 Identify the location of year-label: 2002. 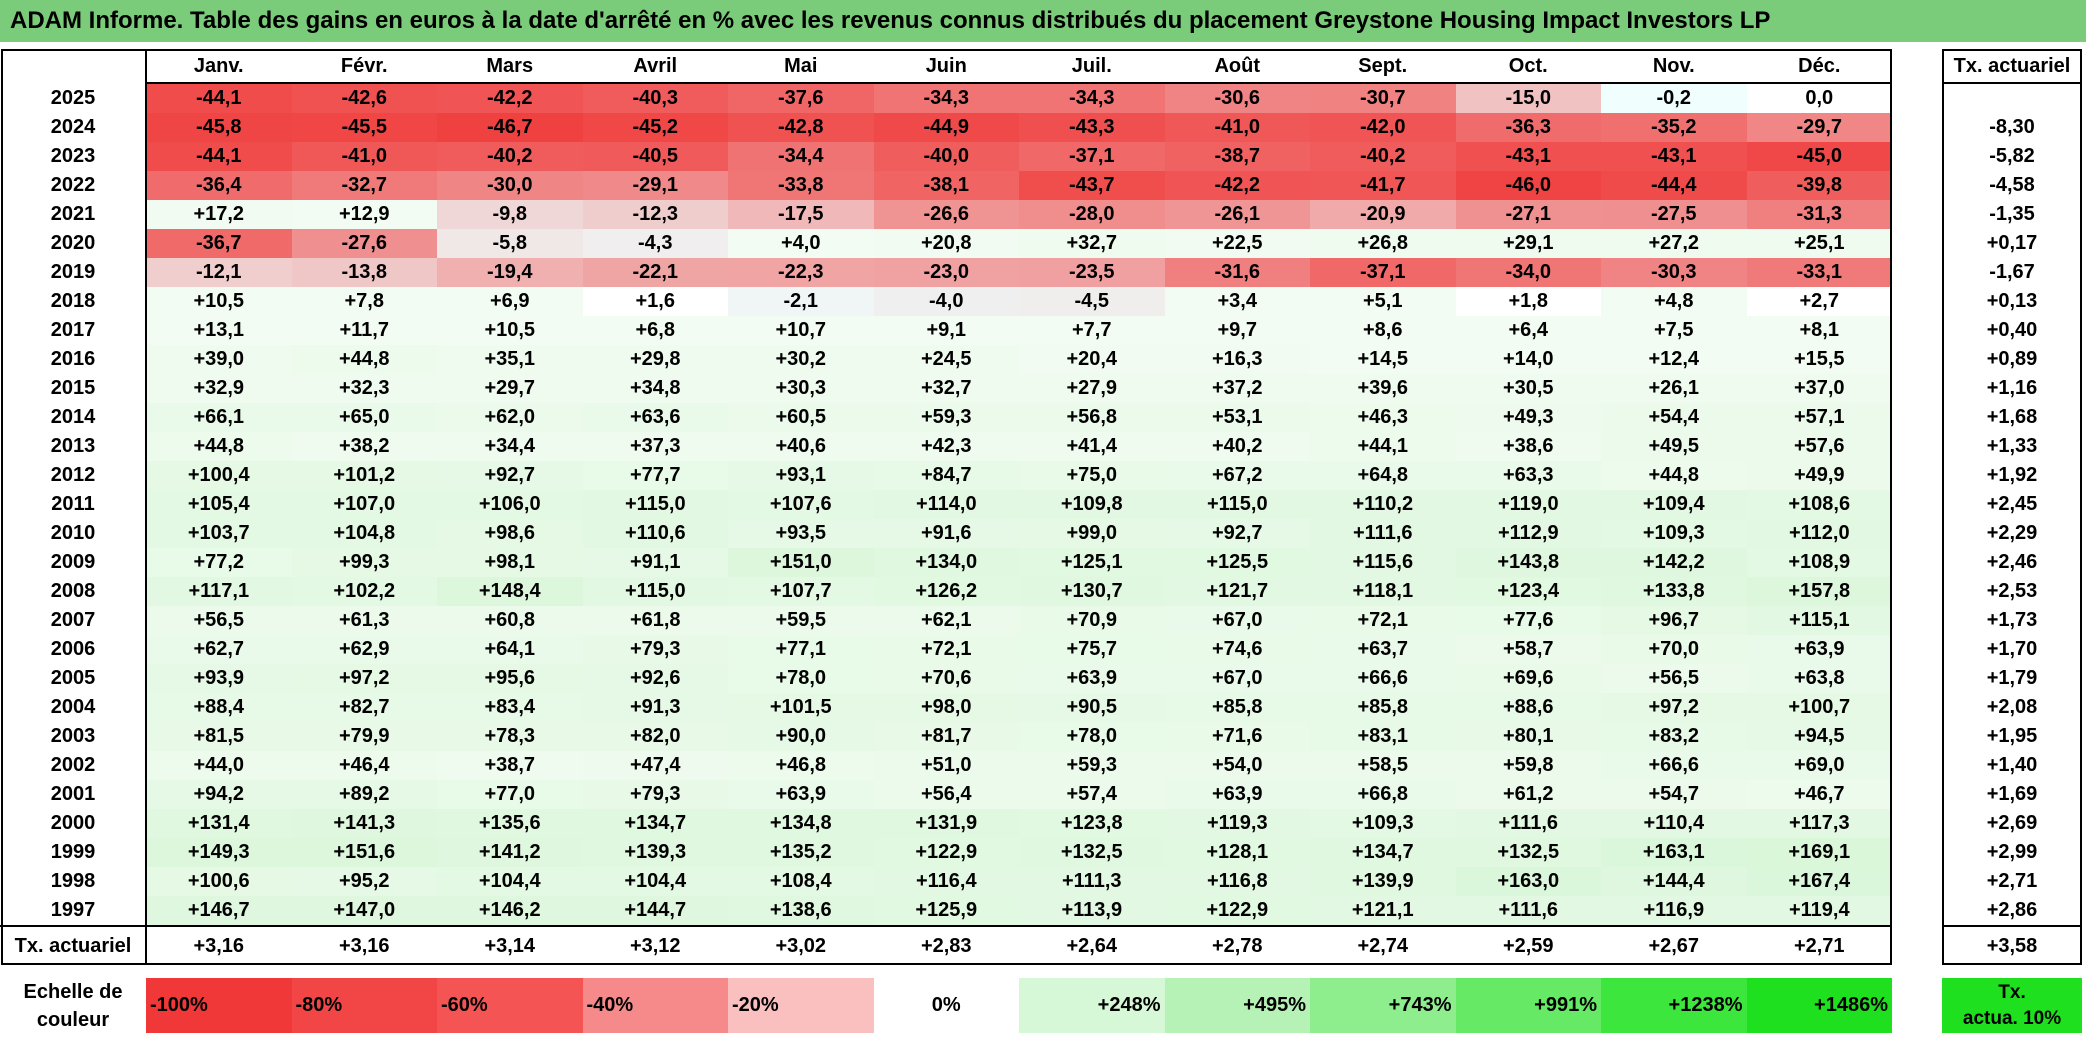
(73, 765).